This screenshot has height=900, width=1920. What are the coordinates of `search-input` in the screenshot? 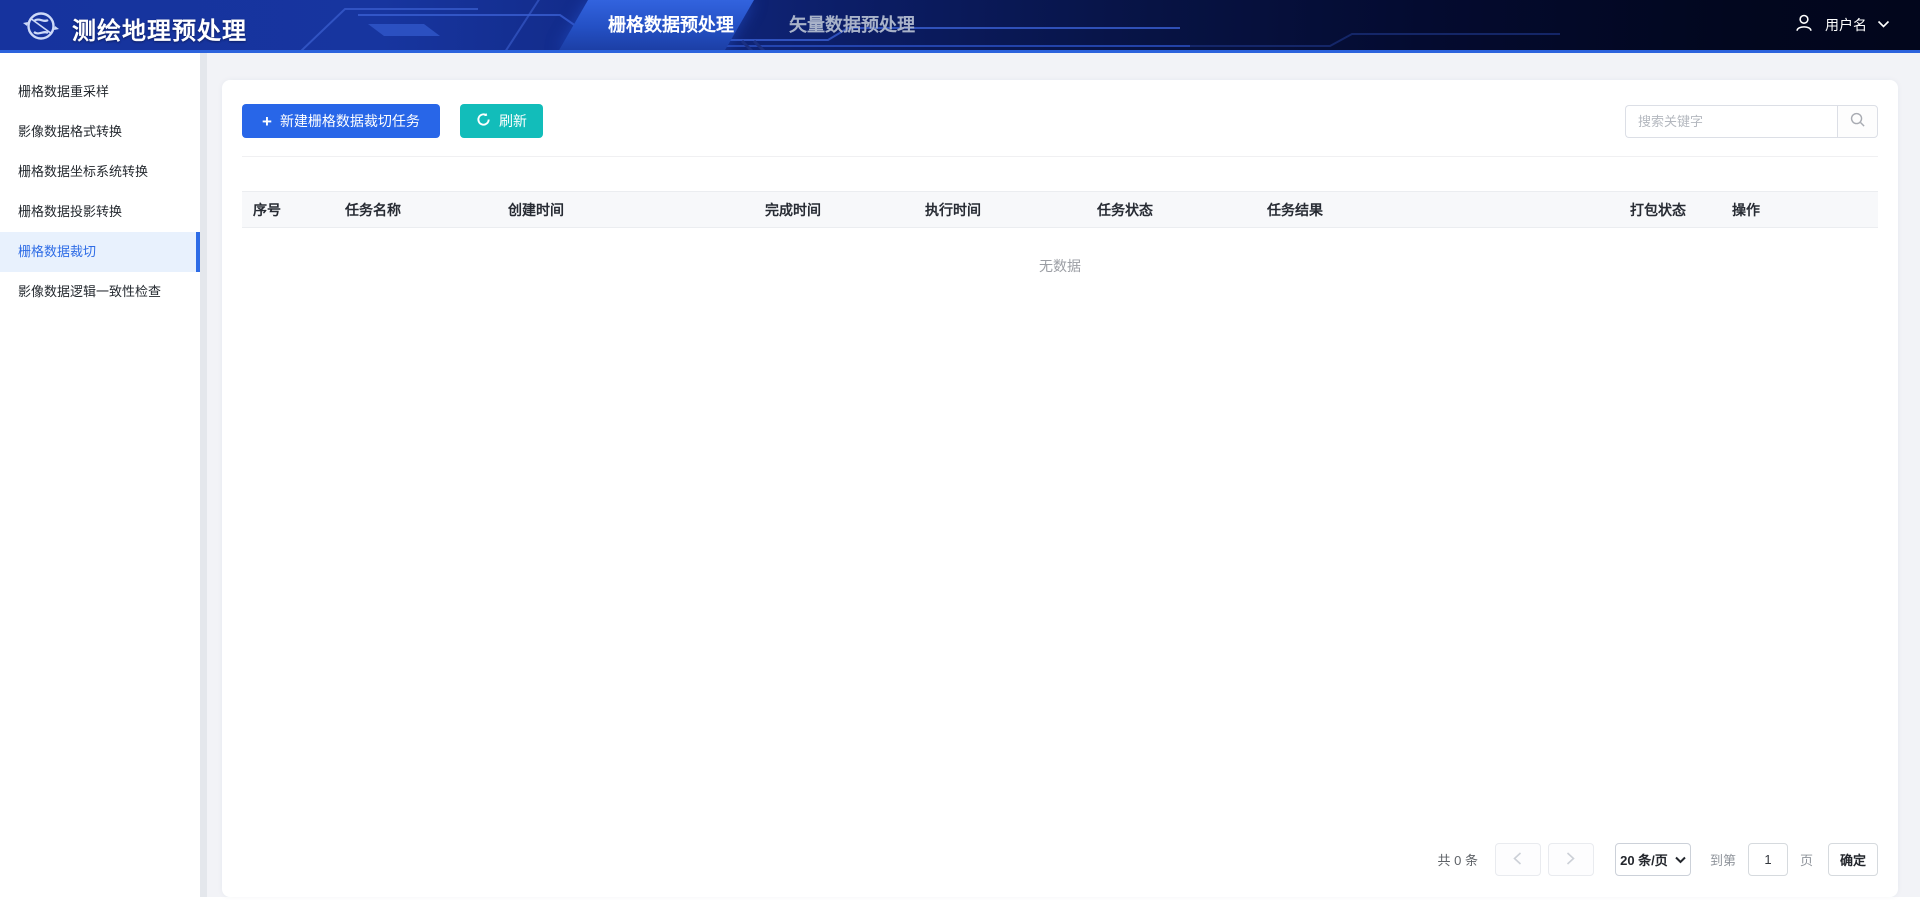 It's located at (1731, 121).